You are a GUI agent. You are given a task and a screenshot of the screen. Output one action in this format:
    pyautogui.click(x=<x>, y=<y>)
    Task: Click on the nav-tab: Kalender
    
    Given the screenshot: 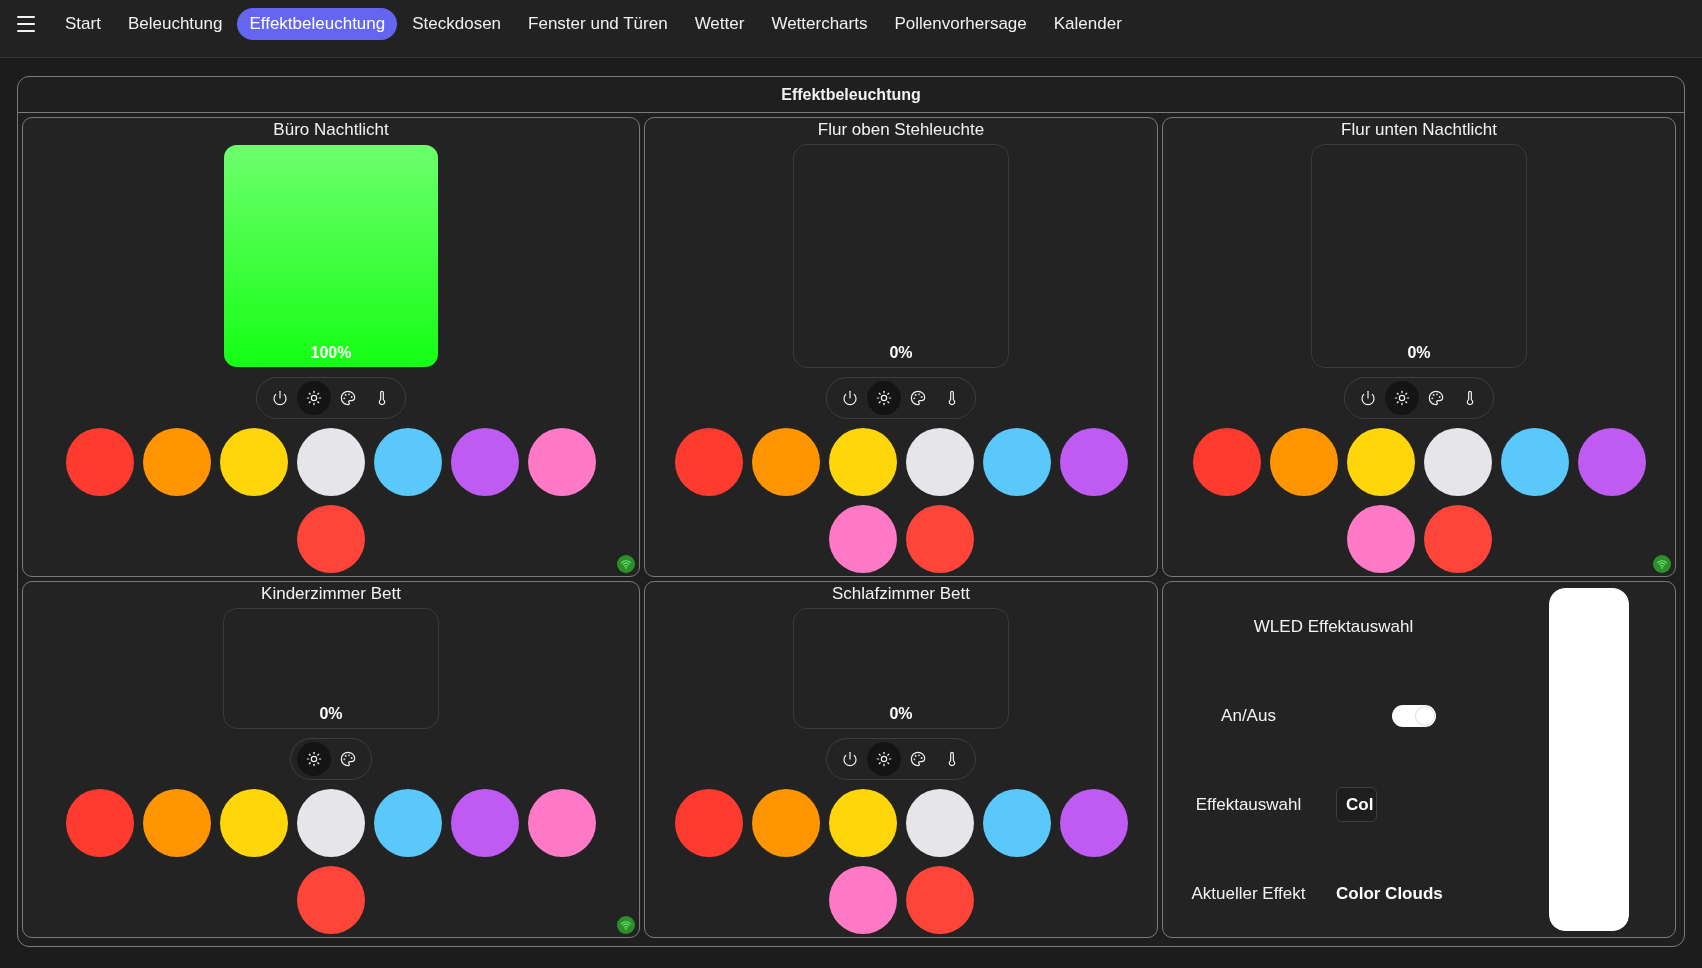 What is the action you would take?
    pyautogui.click(x=1087, y=24)
    